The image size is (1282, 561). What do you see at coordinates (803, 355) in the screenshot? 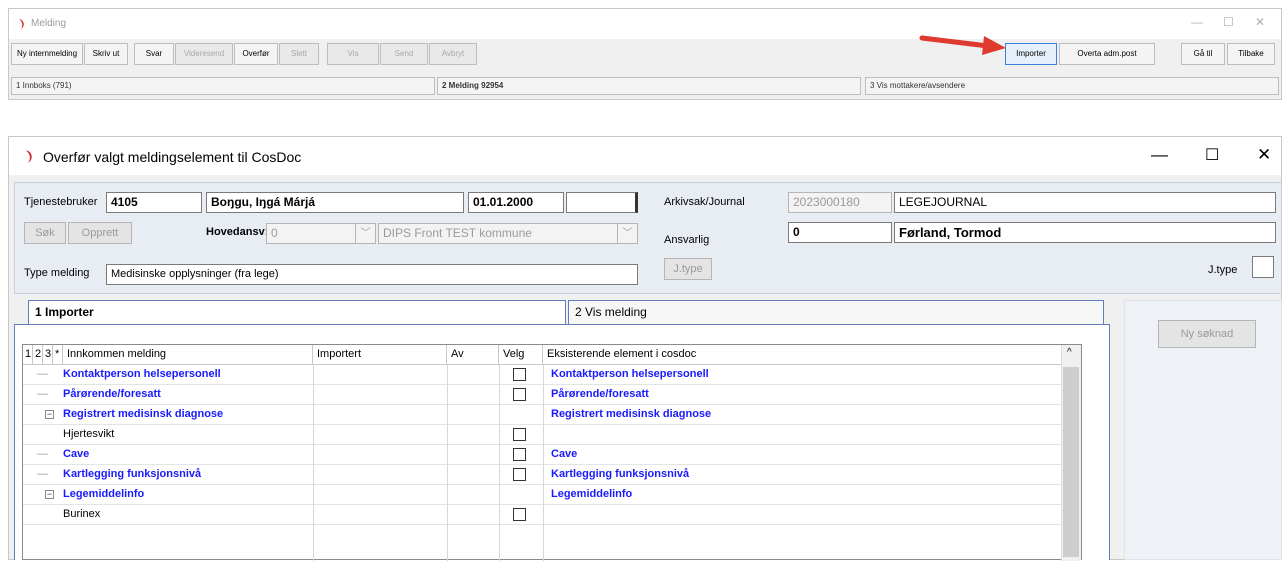
I see `header-existing: Eksisterende element i cosdoc` at bounding box center [803, 355].